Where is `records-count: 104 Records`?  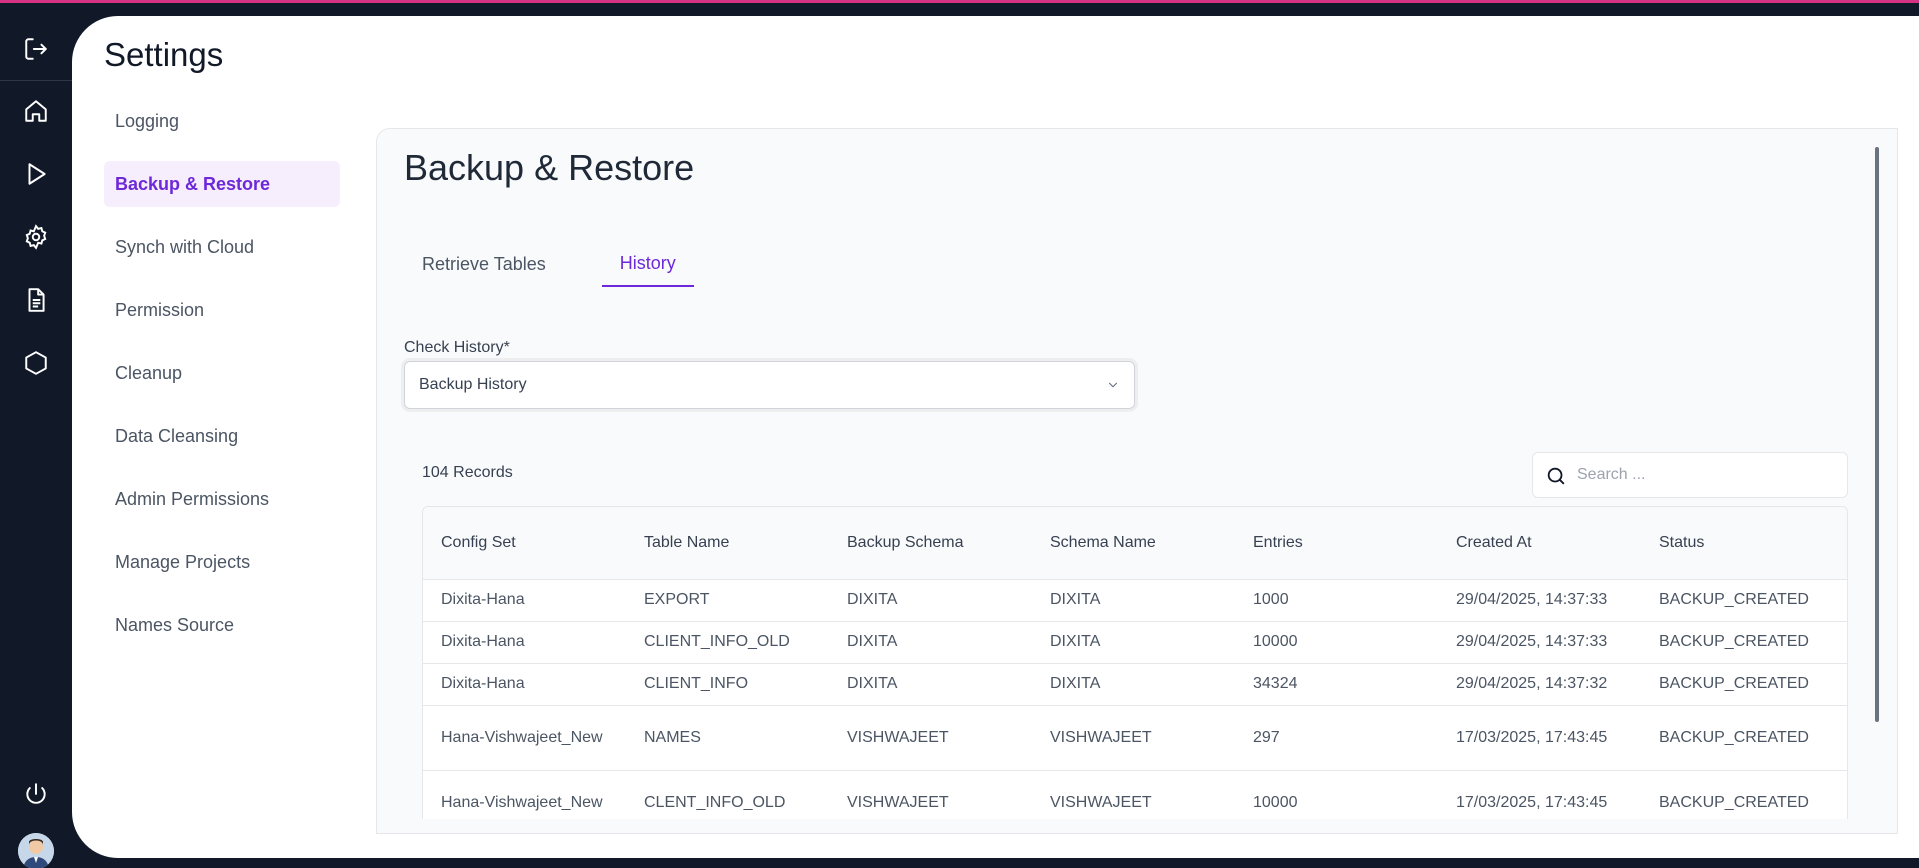 records-count: 104 Records is located at coordinates (467, 472).